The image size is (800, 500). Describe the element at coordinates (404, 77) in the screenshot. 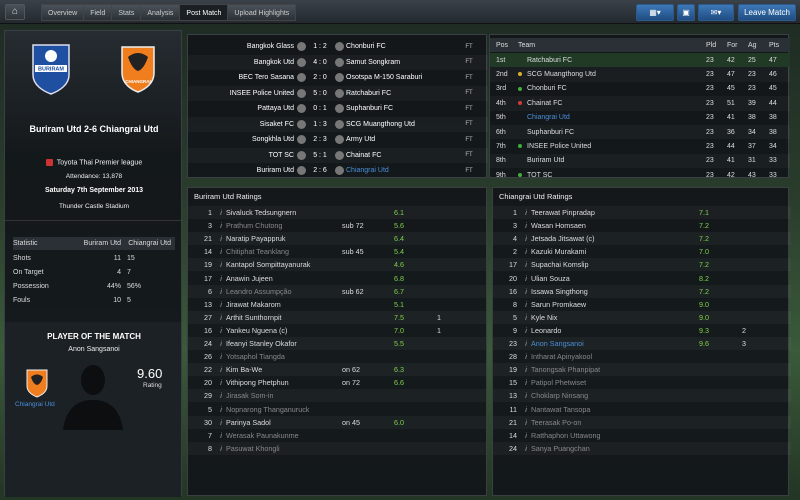

I see `away-team: Osotspa M-150 Saraburi` at that location.